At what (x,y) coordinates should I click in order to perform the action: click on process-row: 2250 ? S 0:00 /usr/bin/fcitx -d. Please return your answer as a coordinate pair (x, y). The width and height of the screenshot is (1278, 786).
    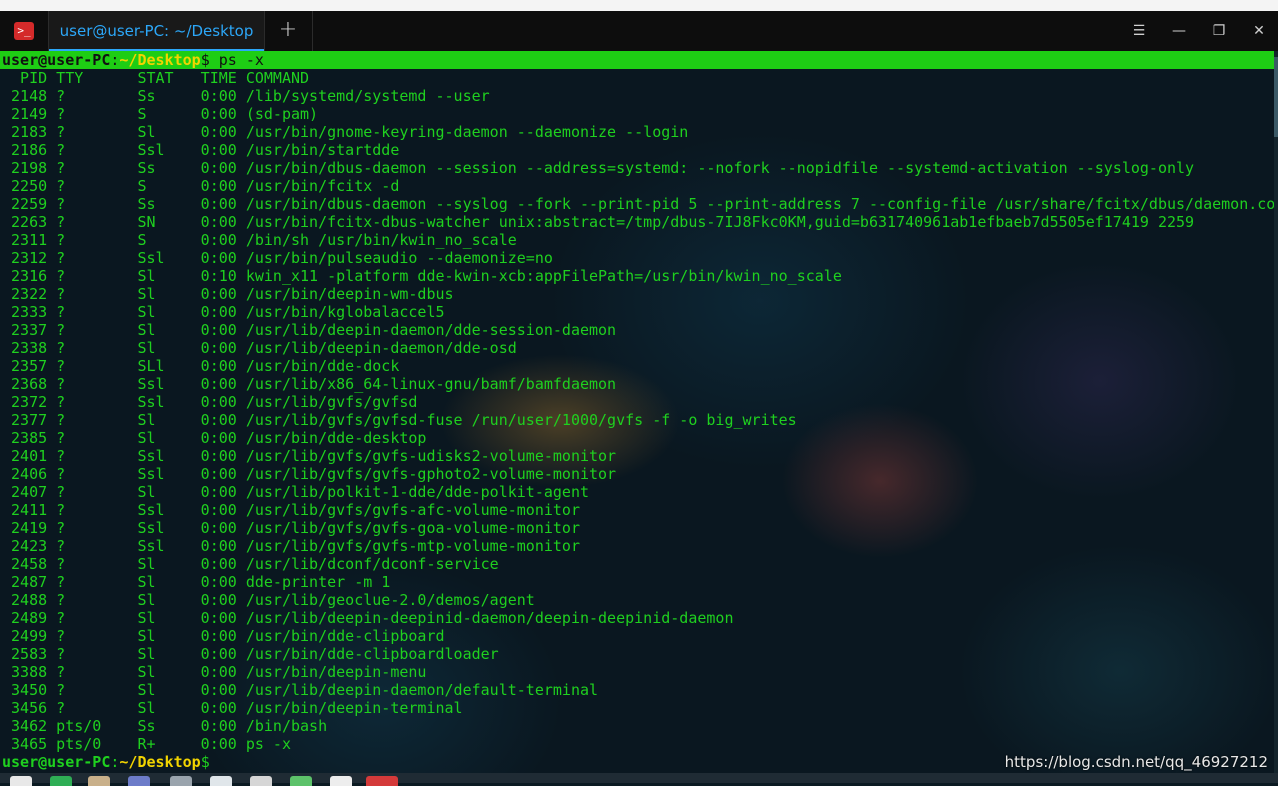
    Looking at the image, I should click on (201, 186).